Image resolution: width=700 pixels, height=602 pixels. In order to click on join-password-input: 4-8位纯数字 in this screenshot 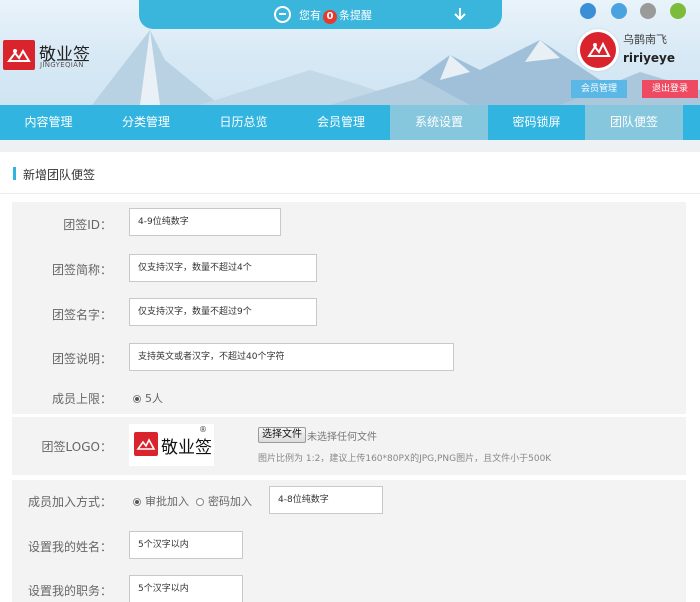, I will do `click(326, 500)`.